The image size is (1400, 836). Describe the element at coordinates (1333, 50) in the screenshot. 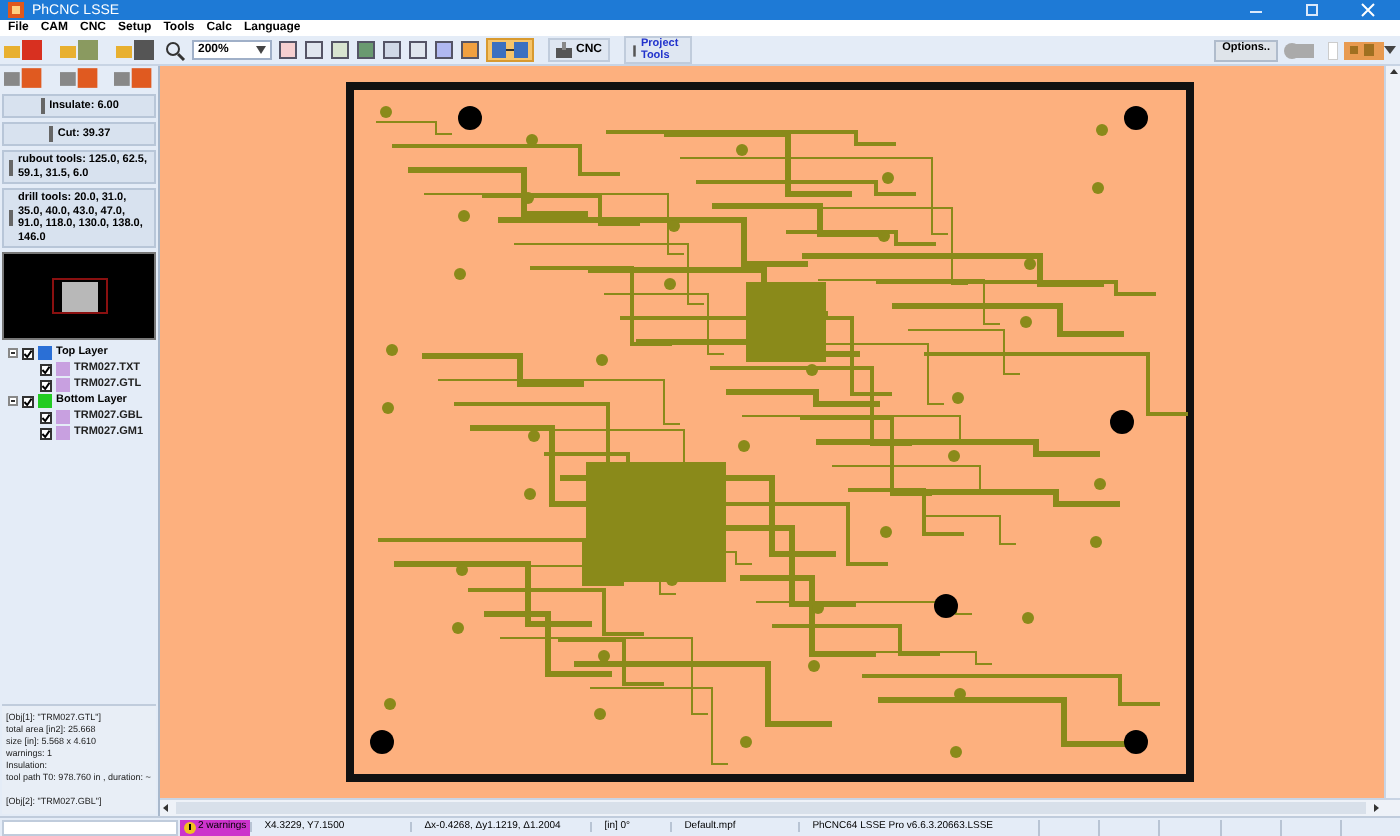

I see `scroll-arrow-icon` at that location.